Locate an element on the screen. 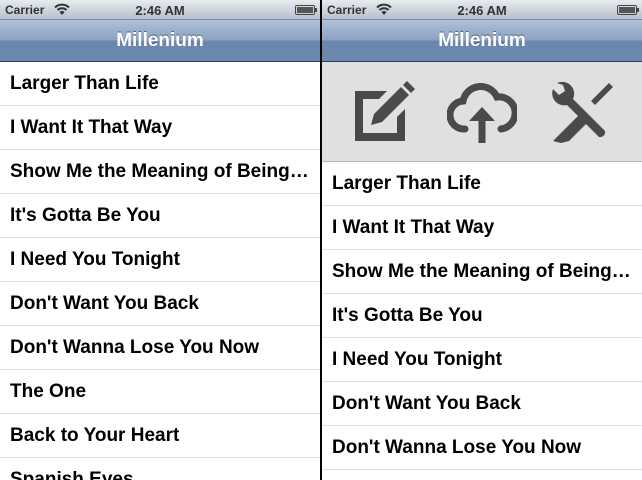 This screenshot has height=480, width=642. upload-button is located at coordinates (482, 112).